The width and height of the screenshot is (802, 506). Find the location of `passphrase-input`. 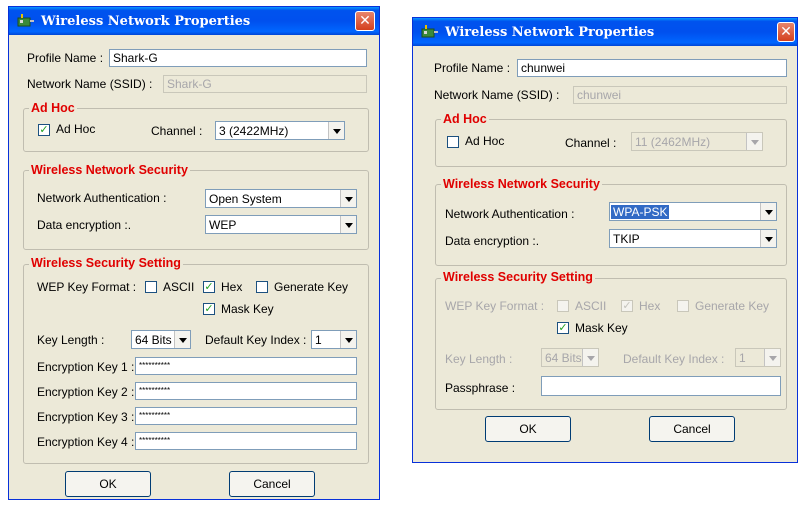

passphrase-input is located at coordinates (661, 386).